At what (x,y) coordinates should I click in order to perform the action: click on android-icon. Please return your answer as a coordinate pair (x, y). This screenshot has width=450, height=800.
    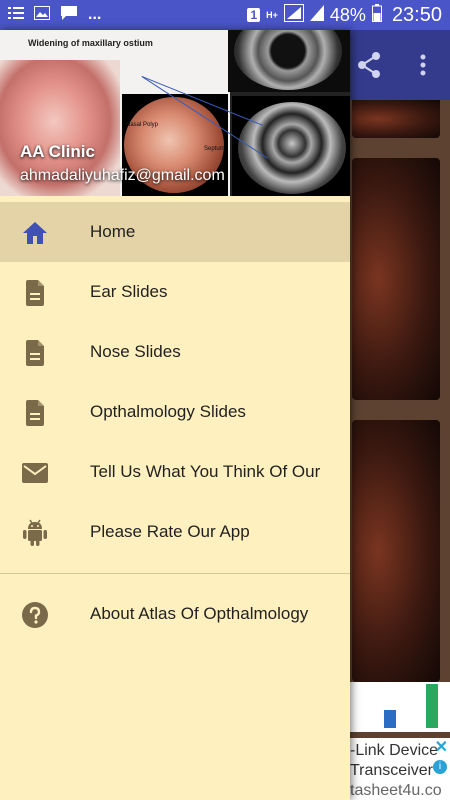
    Looking at the image, I should click on (35, 532).